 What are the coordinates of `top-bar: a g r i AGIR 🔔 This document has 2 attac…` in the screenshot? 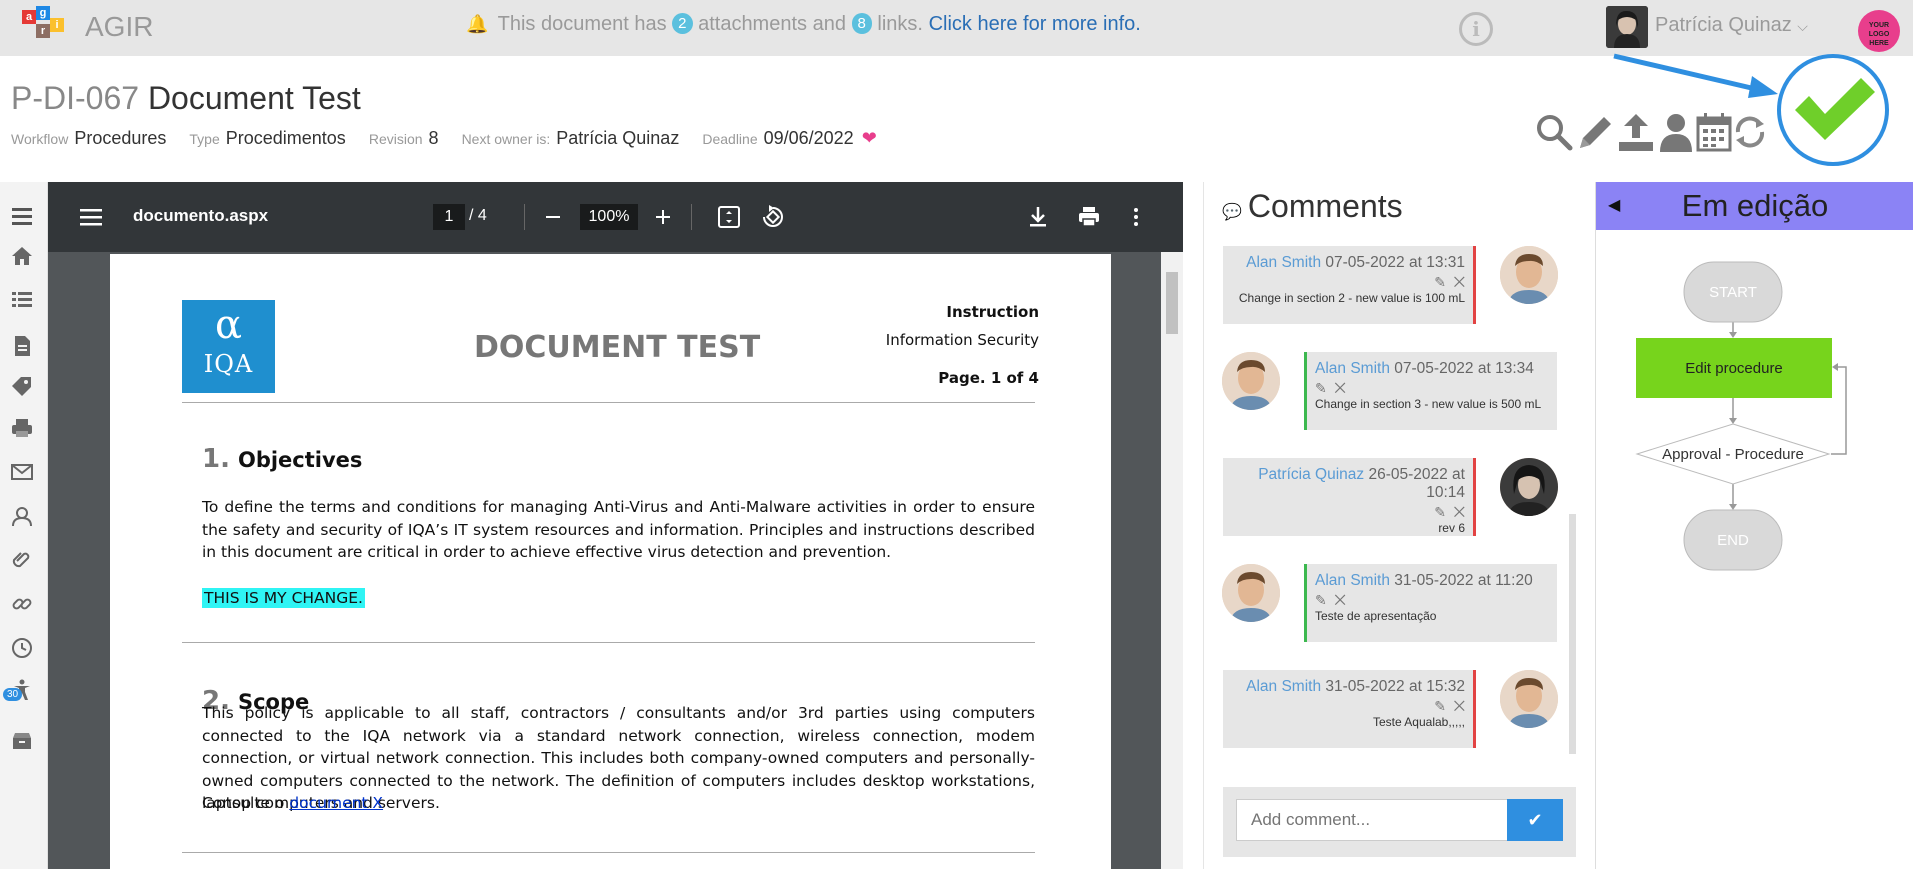 It's located at (956, 28).